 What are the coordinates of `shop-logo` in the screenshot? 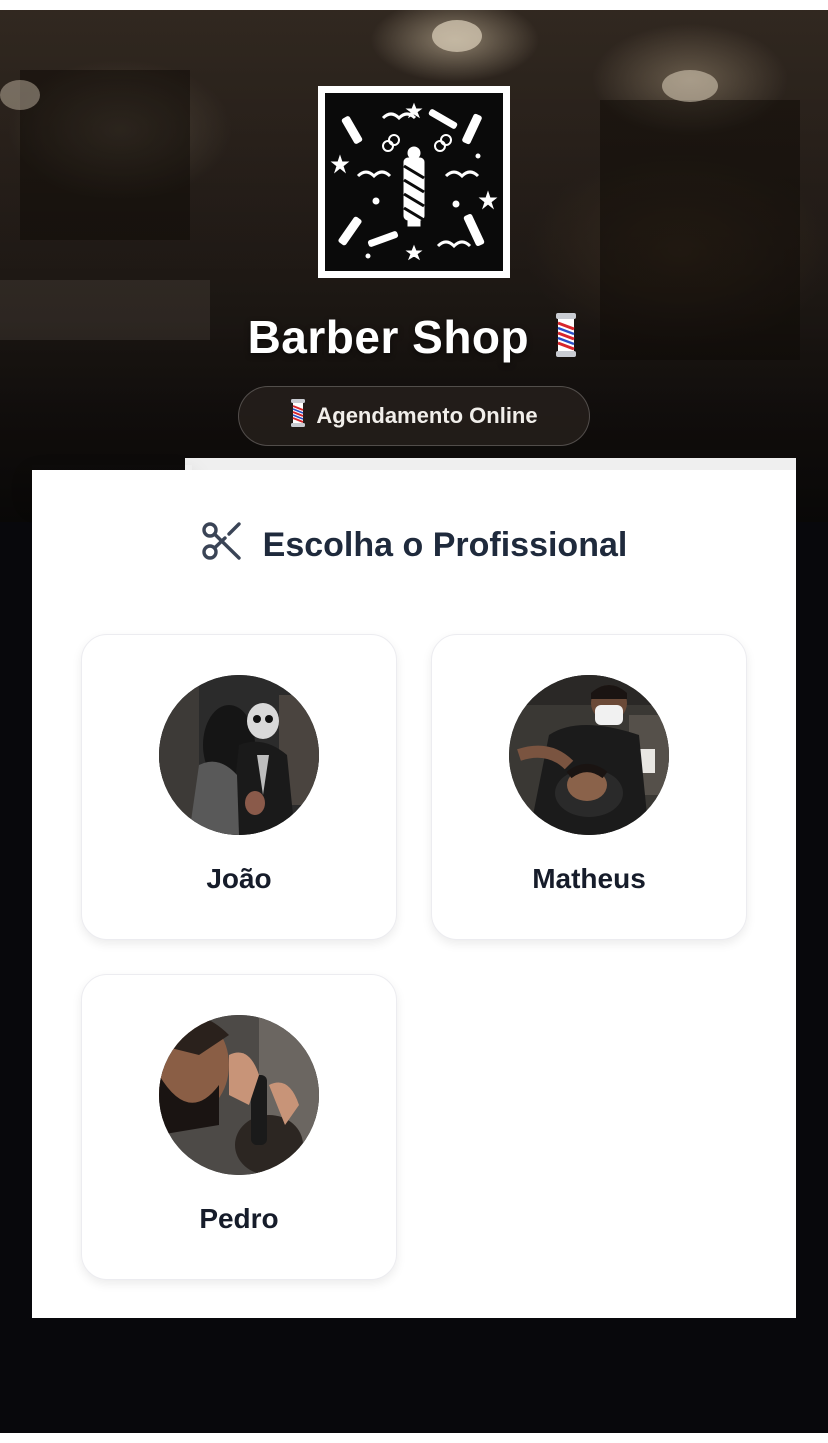 It's located at (414, 182).